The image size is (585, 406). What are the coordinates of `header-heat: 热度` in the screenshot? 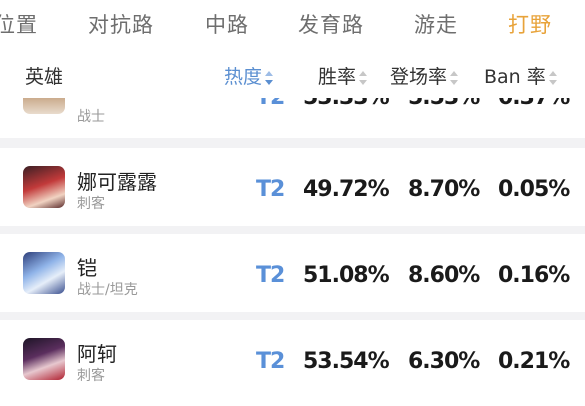 It's located at (249, 75).